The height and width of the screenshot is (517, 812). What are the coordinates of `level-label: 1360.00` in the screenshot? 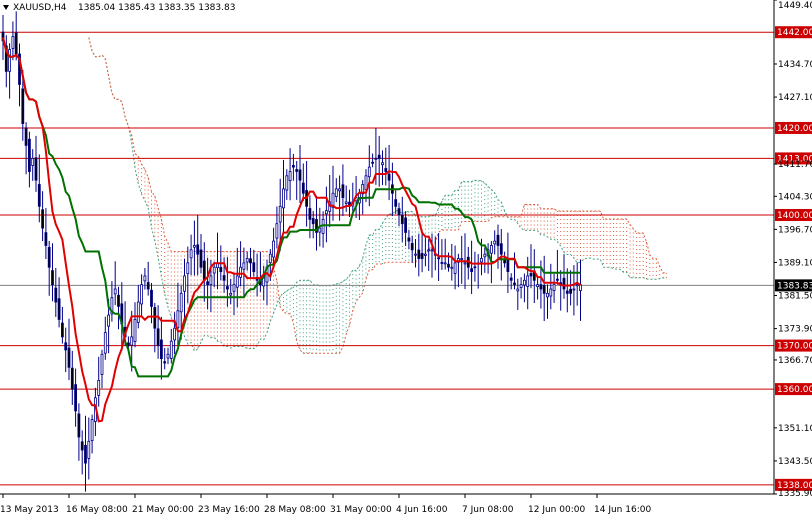 It's located at (794, 390).